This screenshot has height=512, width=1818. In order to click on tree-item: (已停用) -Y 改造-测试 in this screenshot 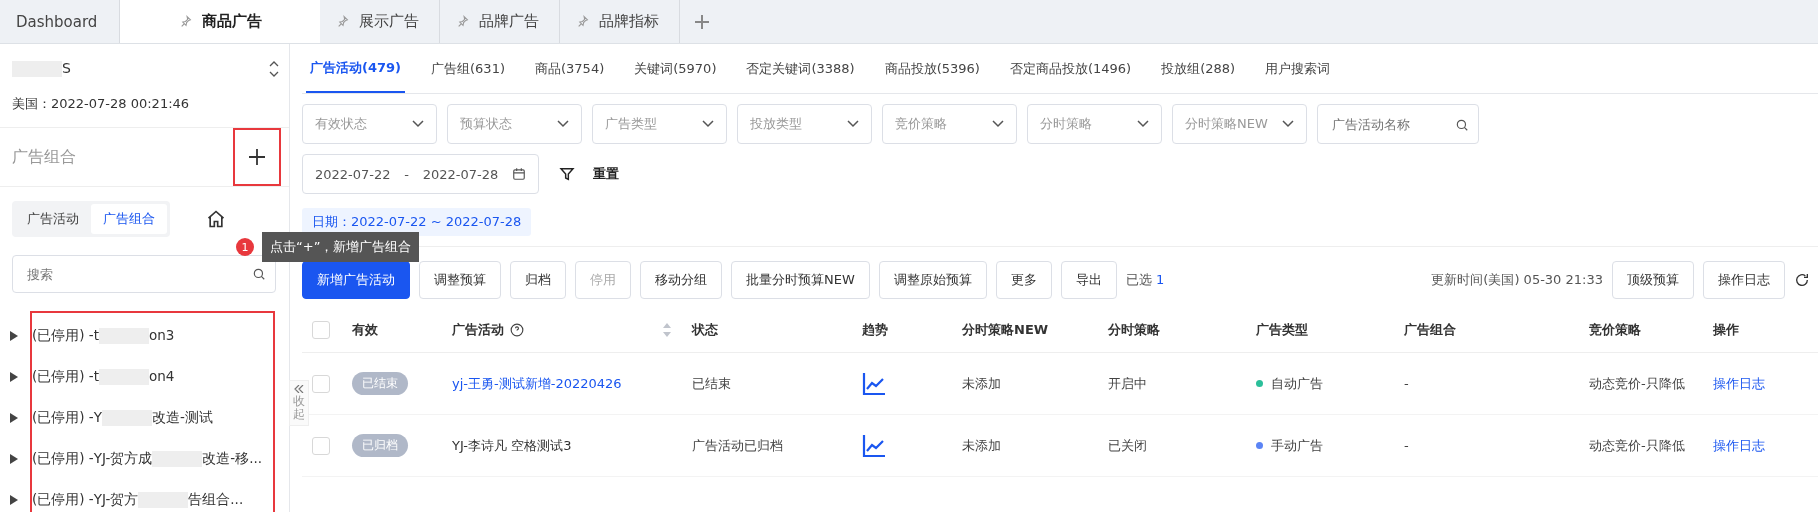, I will do `click(122, 417)`.